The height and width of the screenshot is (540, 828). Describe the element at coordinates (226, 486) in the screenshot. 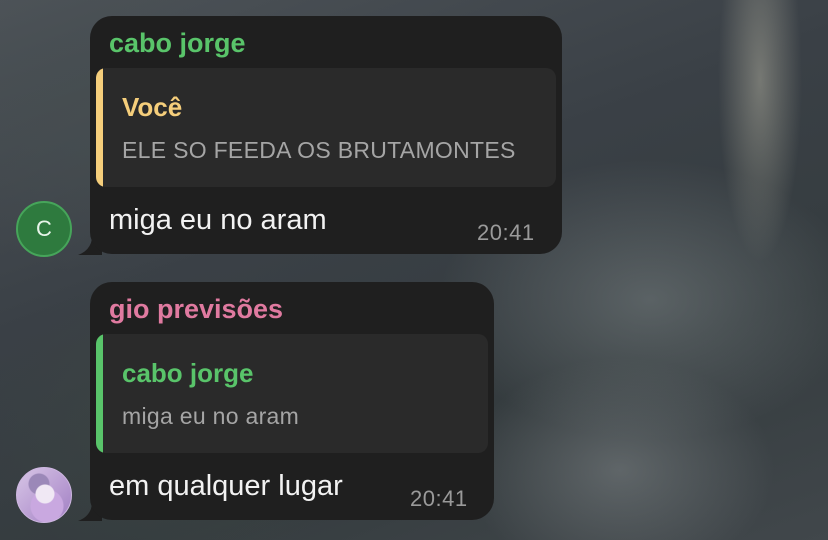

I see `message-text: em qualquer lugar` at that location.